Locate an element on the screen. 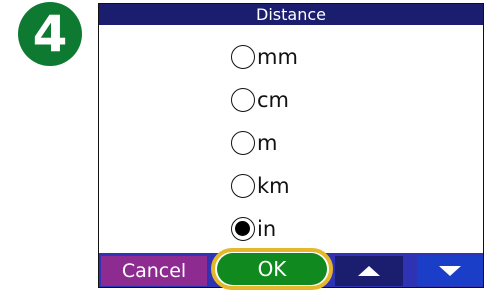 The image size is (489, 292). option-mm: mm is located at coordinates (311, 56).